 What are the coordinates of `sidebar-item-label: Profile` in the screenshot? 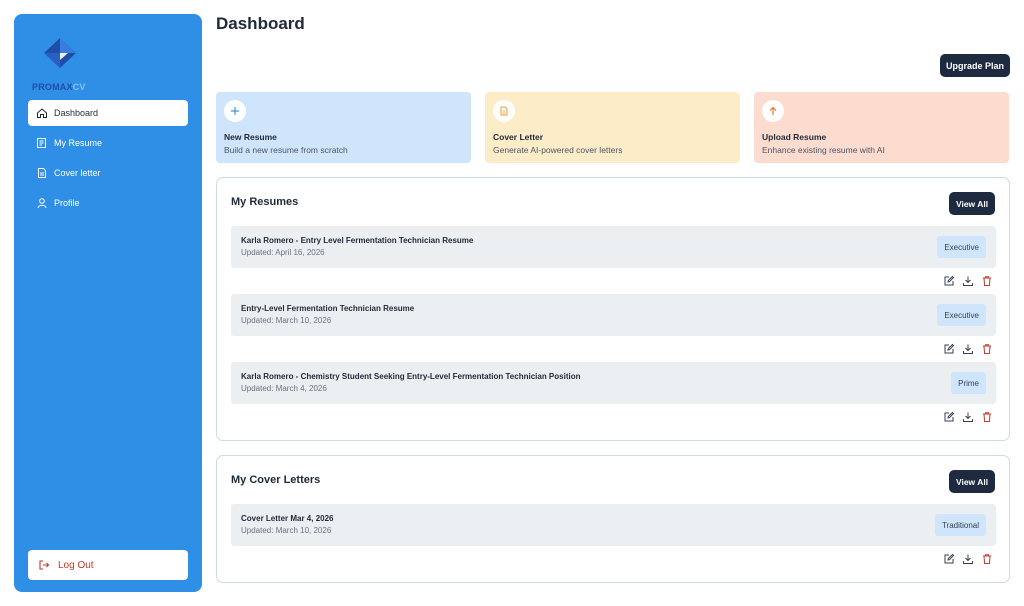 It's located at (67, 203).